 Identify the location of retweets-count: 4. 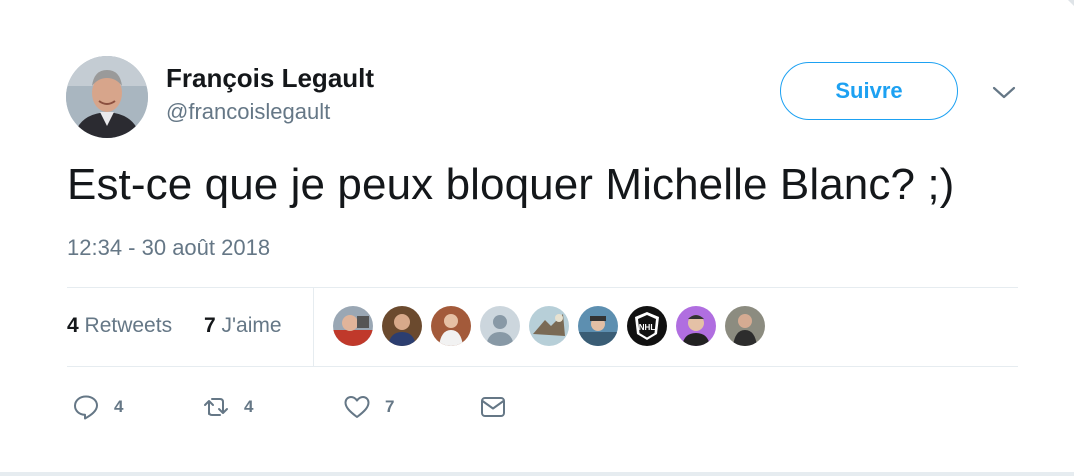
(73, 325).